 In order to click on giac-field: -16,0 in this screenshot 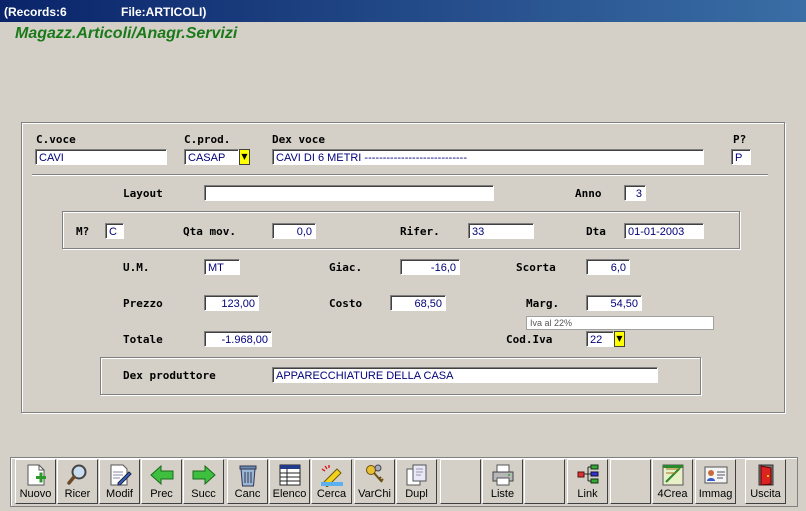, I will do `click(430, 267)`.